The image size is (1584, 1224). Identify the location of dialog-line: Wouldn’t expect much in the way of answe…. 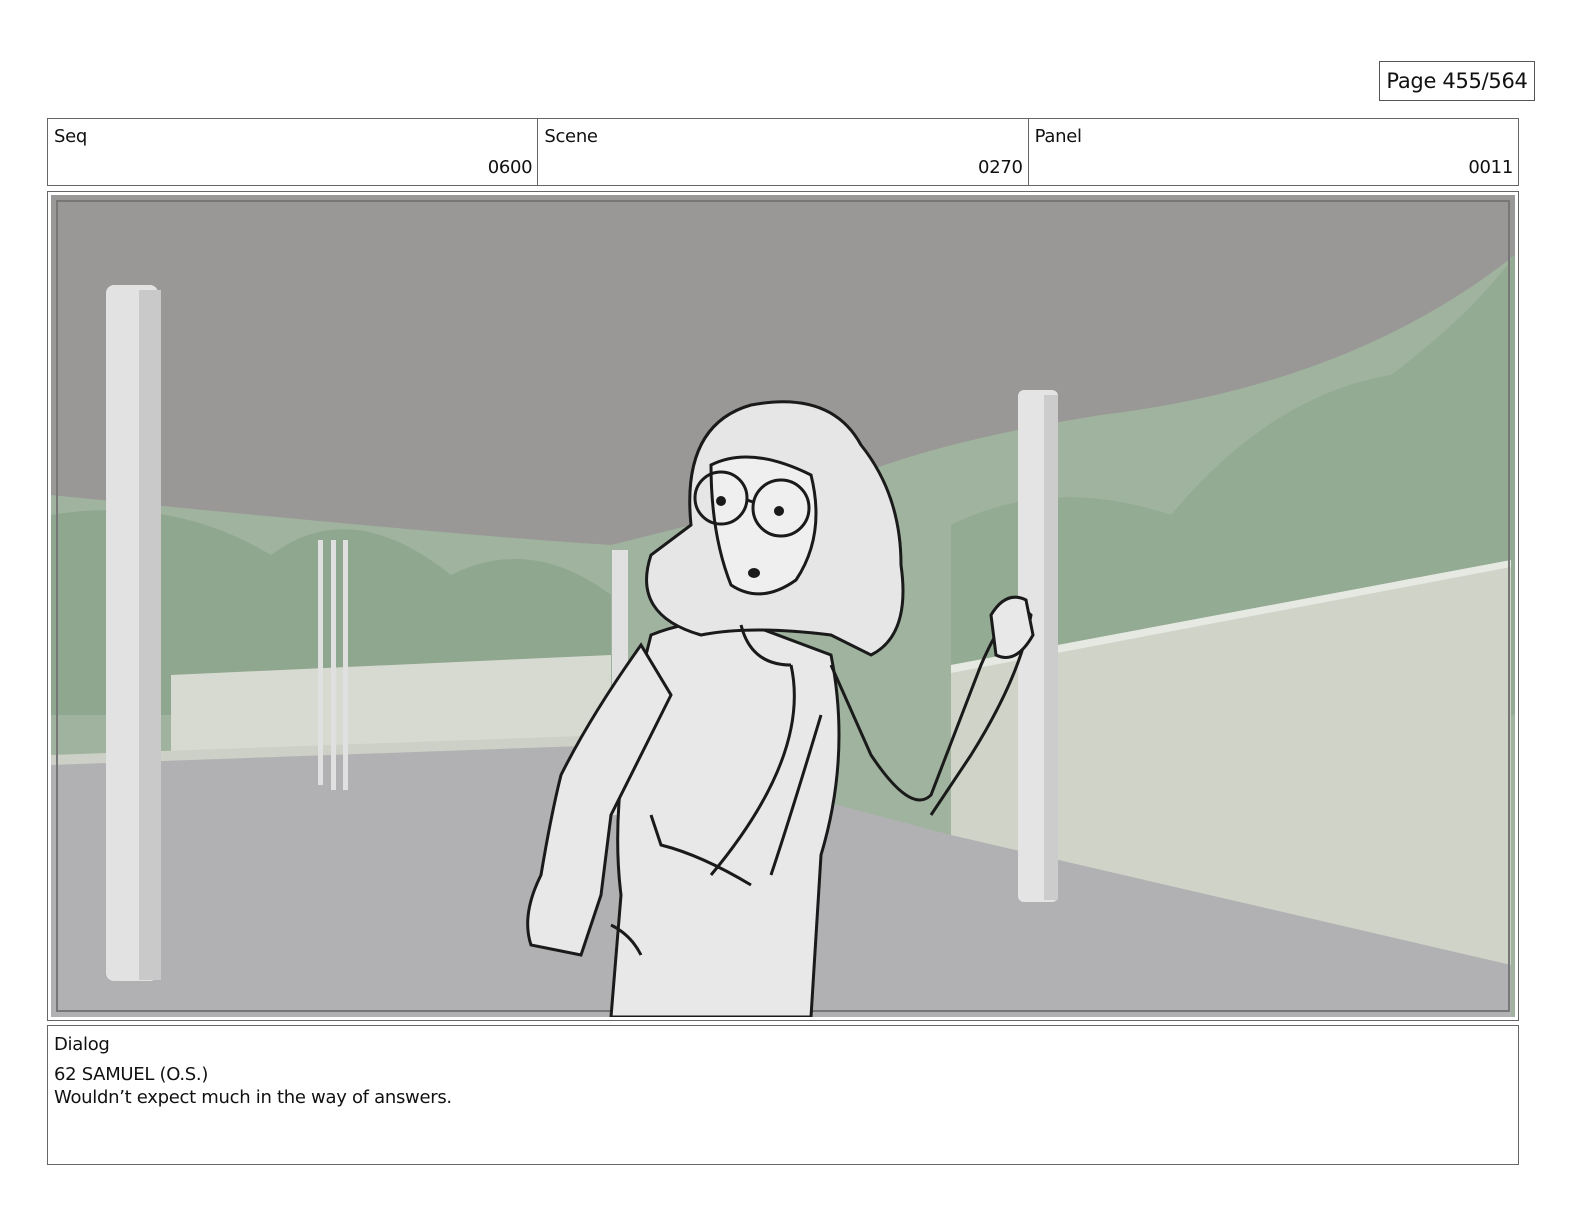
(253, 1097).